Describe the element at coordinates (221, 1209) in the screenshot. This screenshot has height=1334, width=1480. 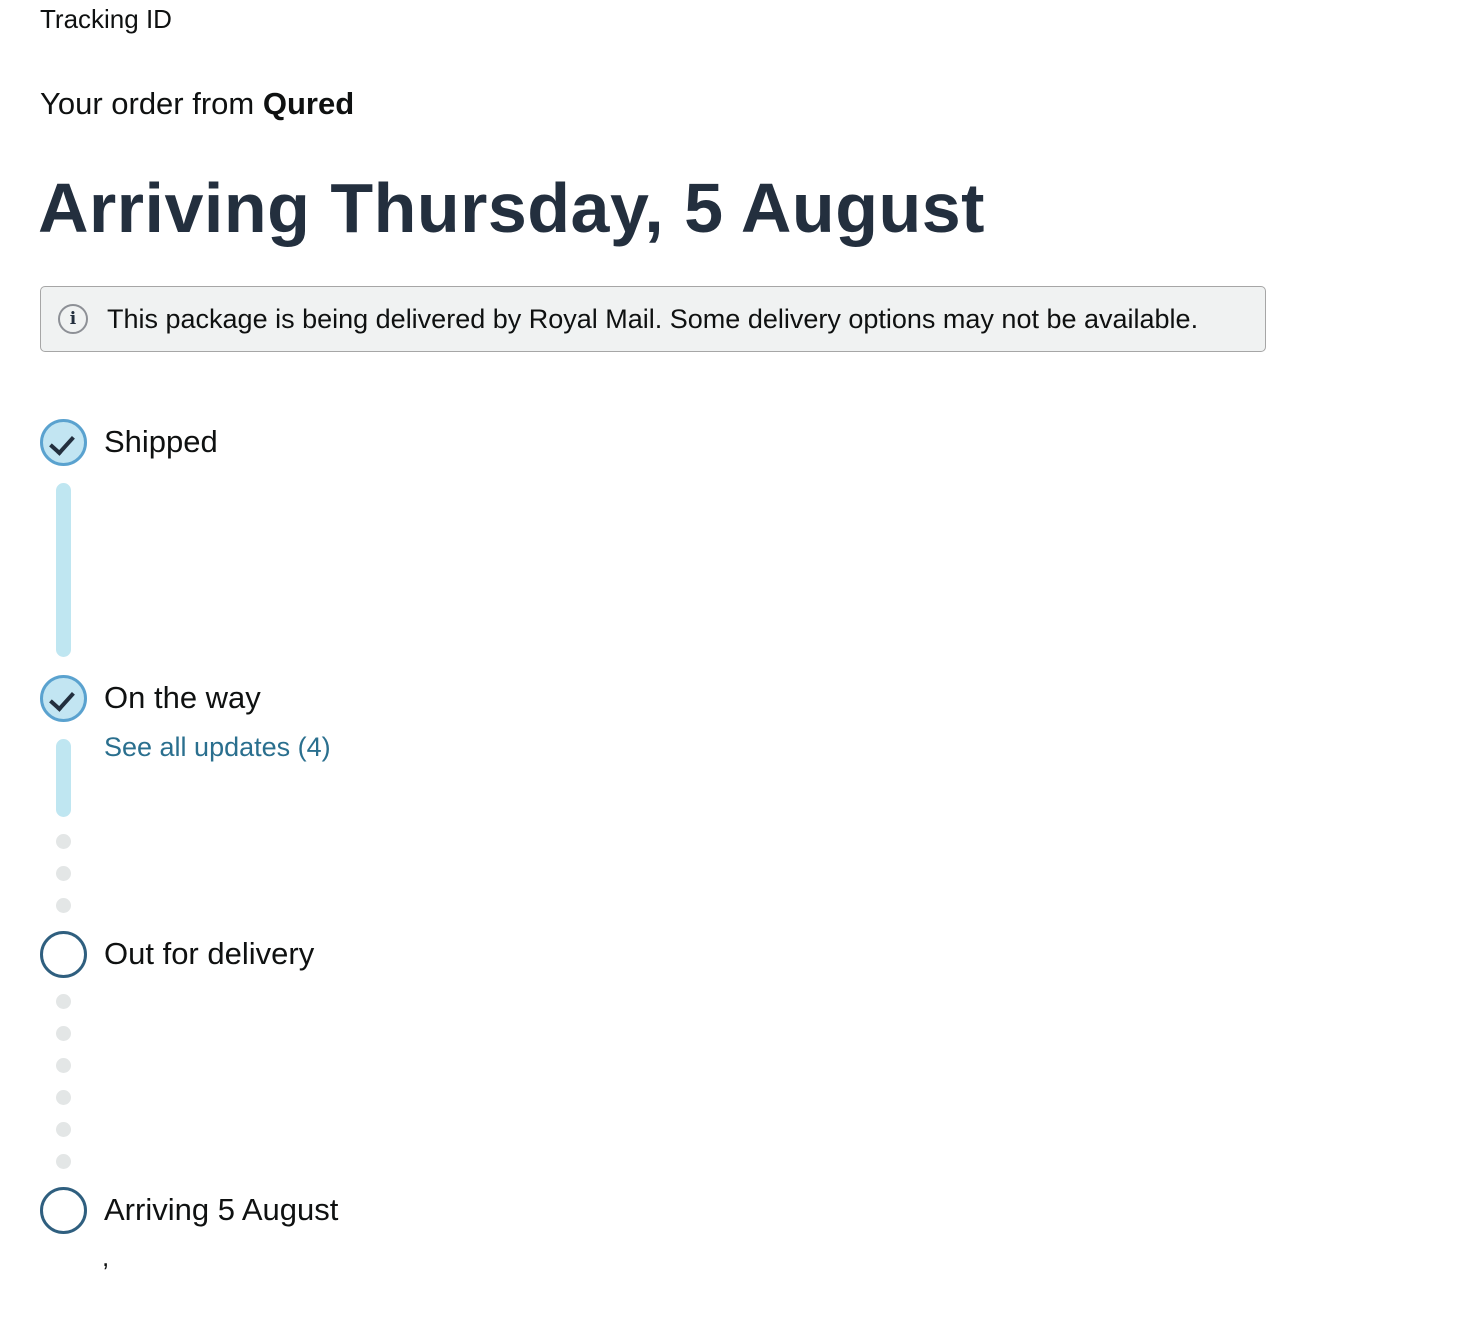
I see `step-label-arriving: Arriving 5 August` at that location.